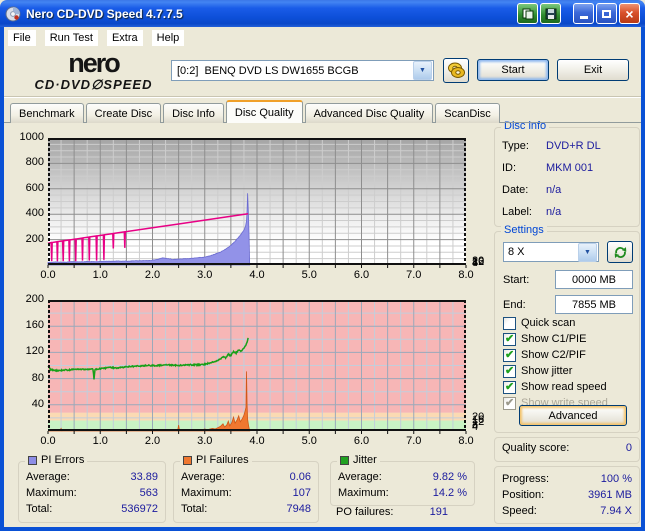 The height and width of the screenshot is (531, 645). What do you see at coordinates (22, 37) in the screenshot?
I see `menu-file: File` at bounding box center [22, 37].